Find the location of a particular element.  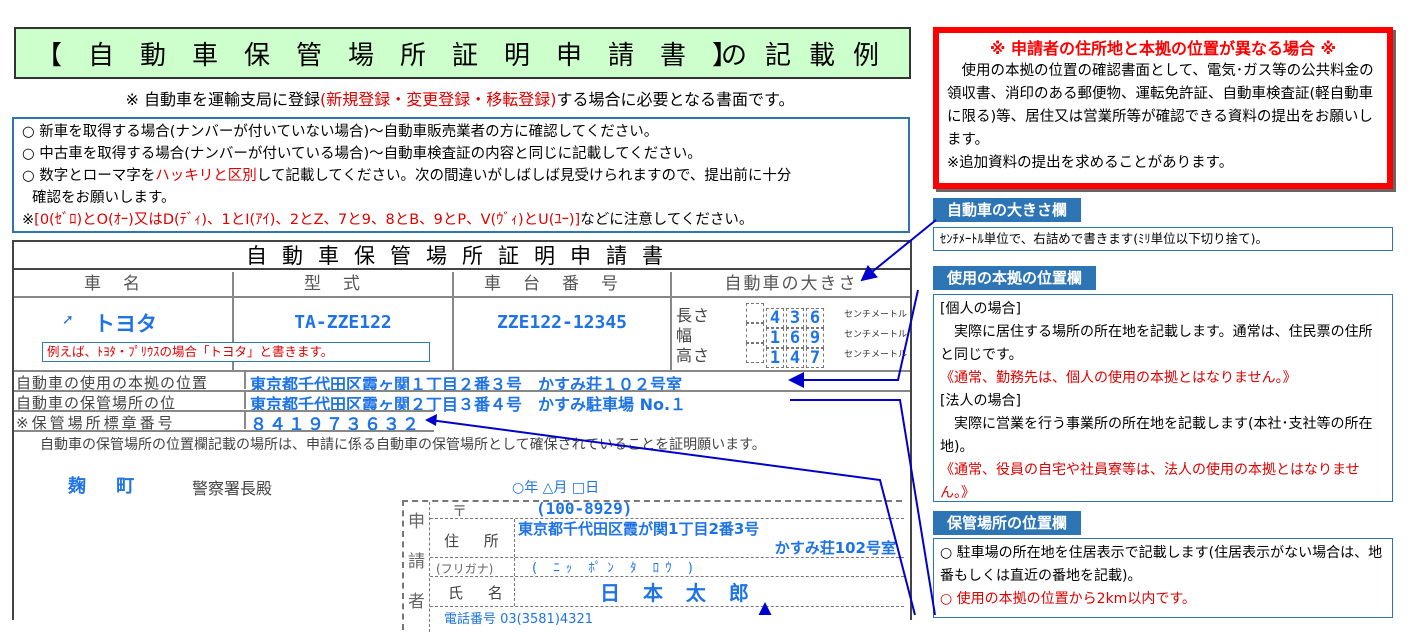

arrow-storage is located at coordinates (863, 507).